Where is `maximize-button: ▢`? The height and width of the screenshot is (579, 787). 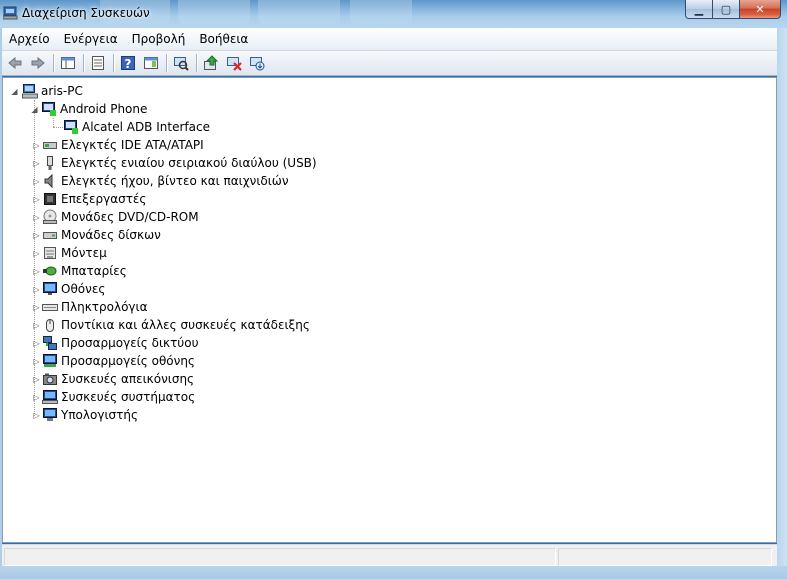 maximize-button: ▢ is located at coordinates (726, 9).